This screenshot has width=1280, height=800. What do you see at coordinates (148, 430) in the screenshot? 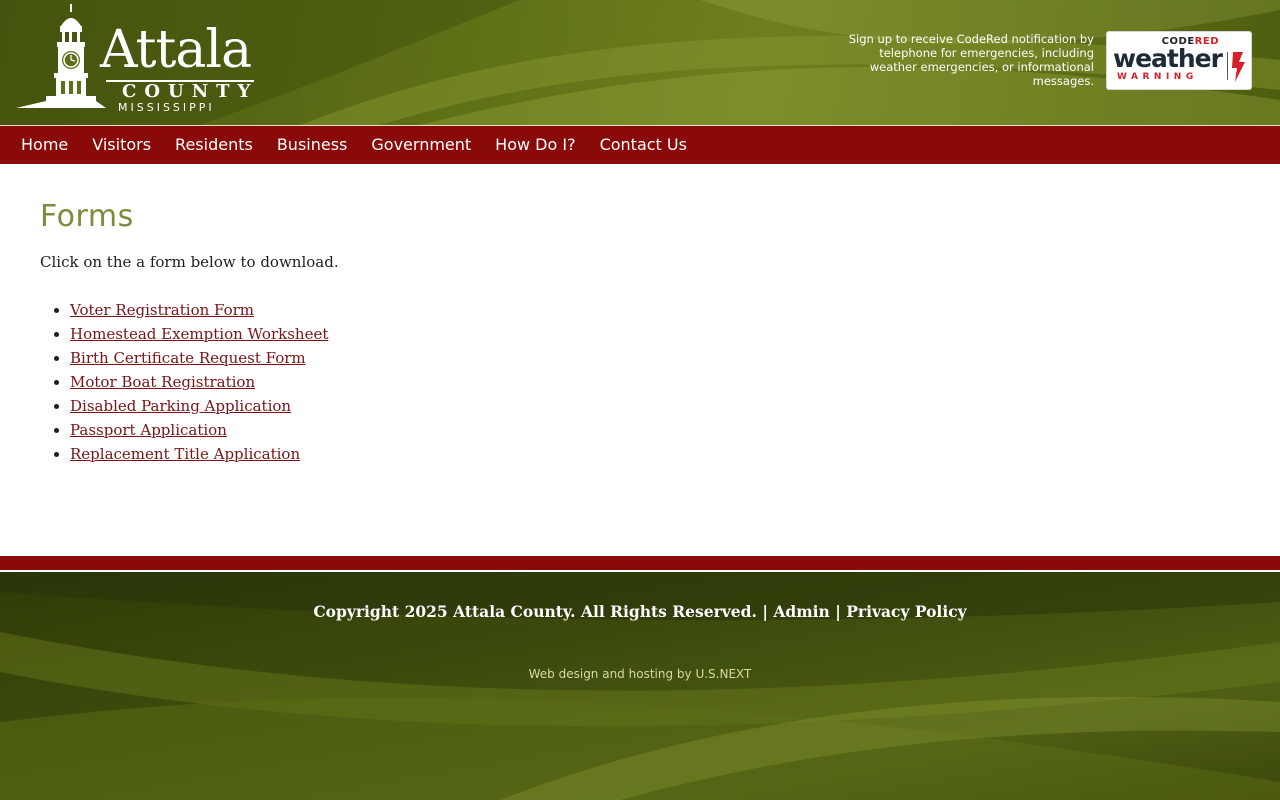
I see `form-link-passport: Passport Application` at bounding box center [148, 430].